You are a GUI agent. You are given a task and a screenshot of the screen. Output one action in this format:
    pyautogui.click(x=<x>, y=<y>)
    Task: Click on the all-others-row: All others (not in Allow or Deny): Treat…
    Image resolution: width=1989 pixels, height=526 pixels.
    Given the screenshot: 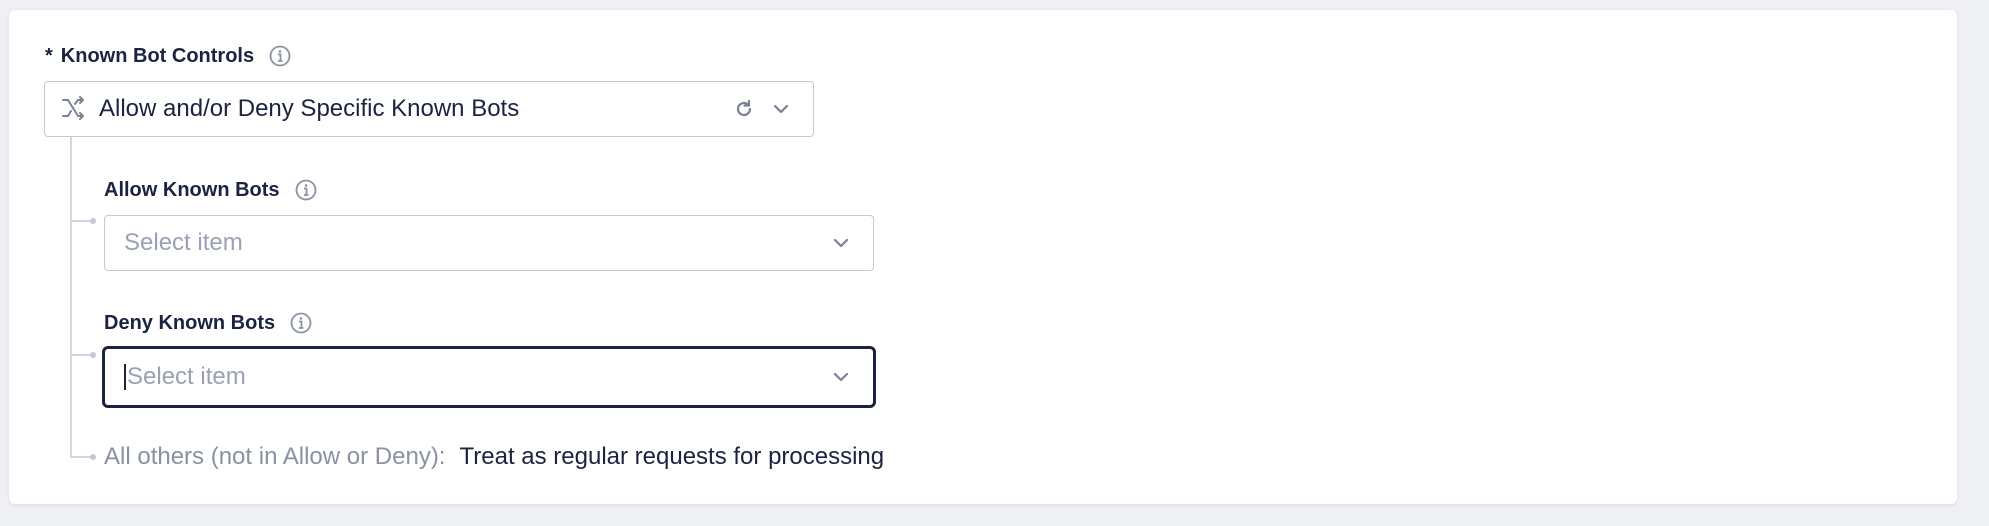 What is the action you would take?
    pyautogui.click(x=494, y=457)
    